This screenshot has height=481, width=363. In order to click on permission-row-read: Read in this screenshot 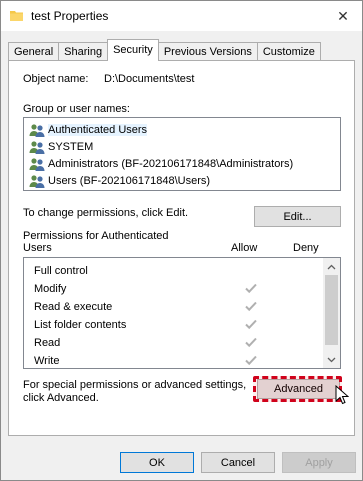, I will do `click(179, 343)`.